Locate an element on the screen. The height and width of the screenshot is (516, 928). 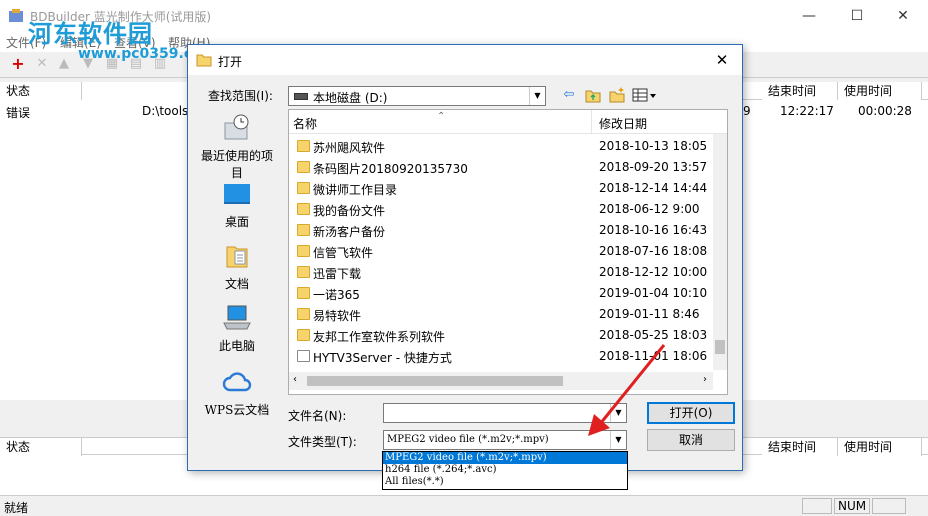
file-row: 苏州飓风软件 2018-10-13 18:05 is located at coordinates (501, 146).